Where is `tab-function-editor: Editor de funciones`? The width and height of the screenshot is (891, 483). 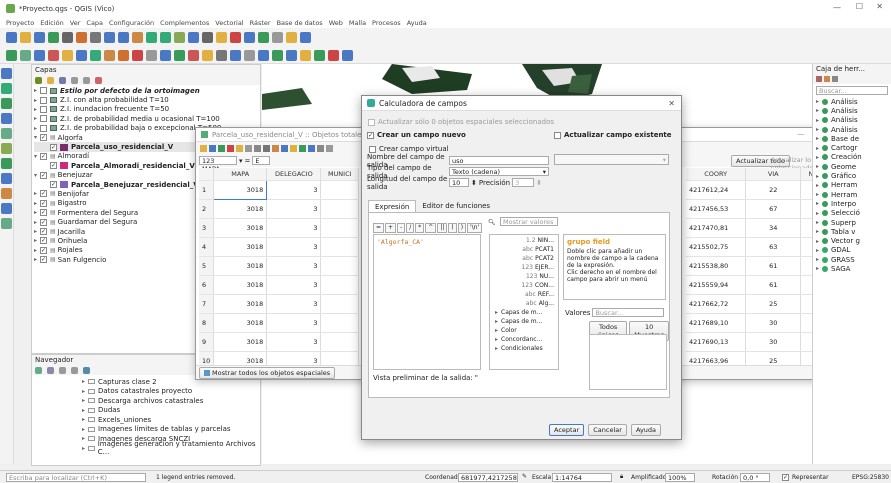
tab-function-editor: Editor de funciones is located at coordinates (456, 206).